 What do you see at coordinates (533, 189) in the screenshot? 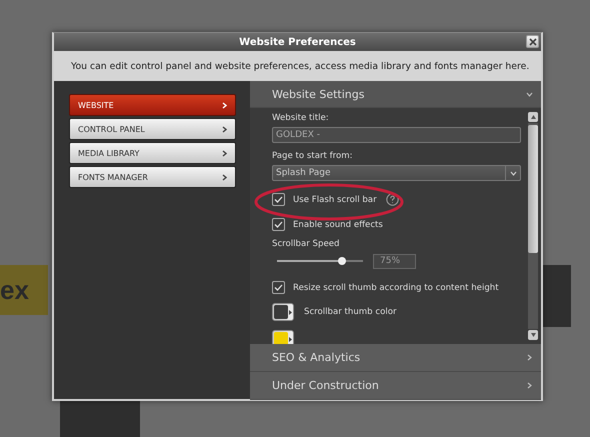
I see `scroll-thumb` at bounding box center [533, 189].